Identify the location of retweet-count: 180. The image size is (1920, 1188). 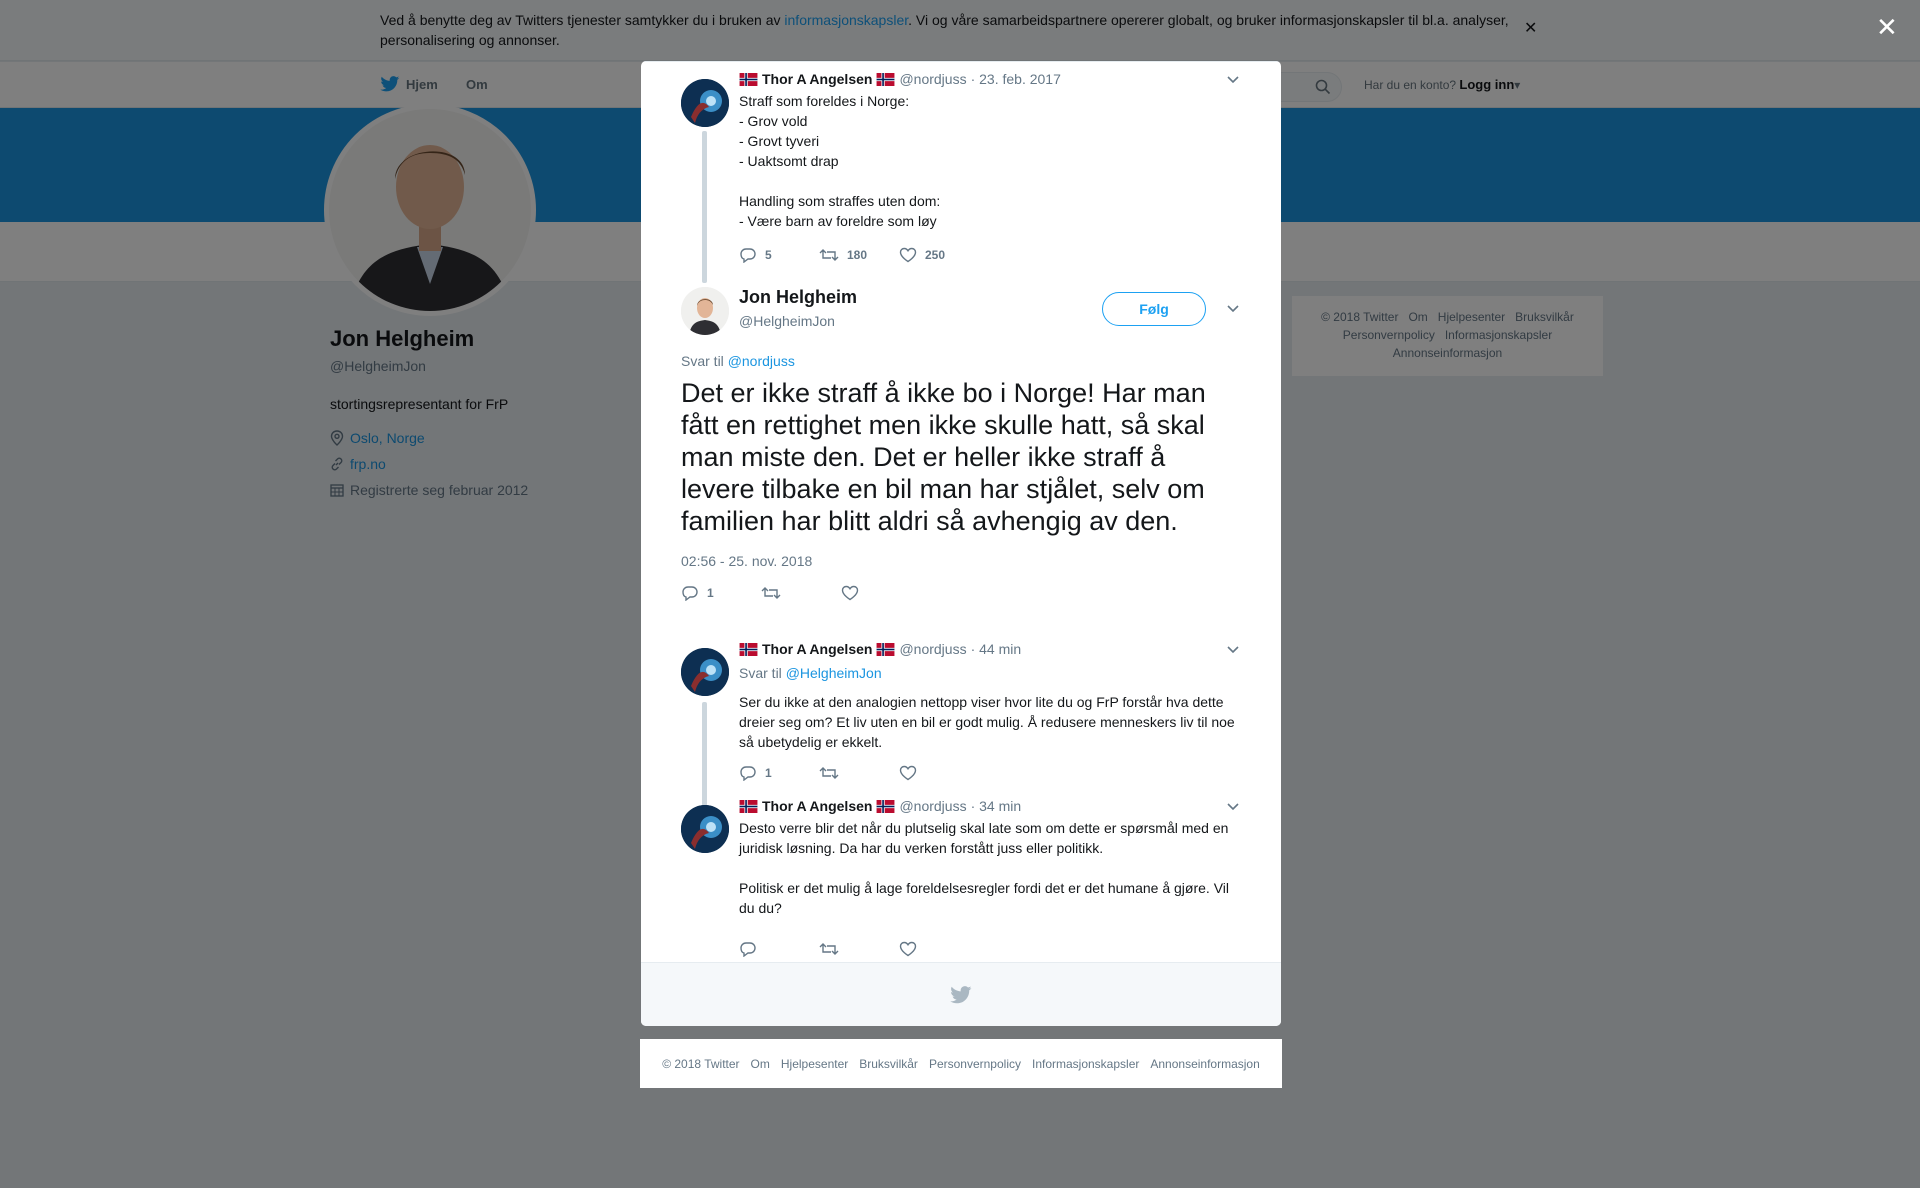
(857, 255).